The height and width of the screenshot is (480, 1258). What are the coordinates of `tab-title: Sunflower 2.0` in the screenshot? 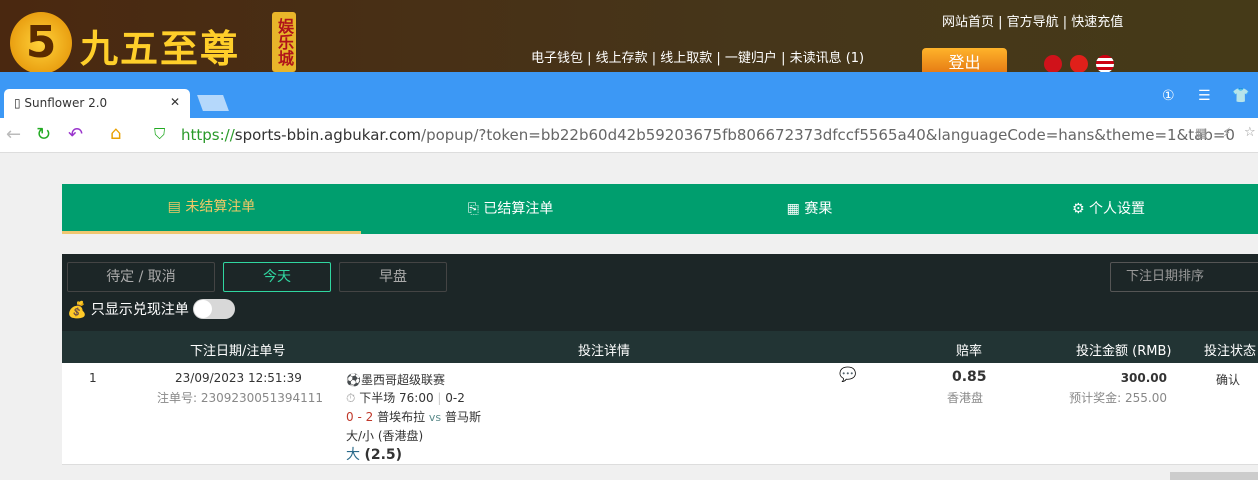 It's located at (66, 103).